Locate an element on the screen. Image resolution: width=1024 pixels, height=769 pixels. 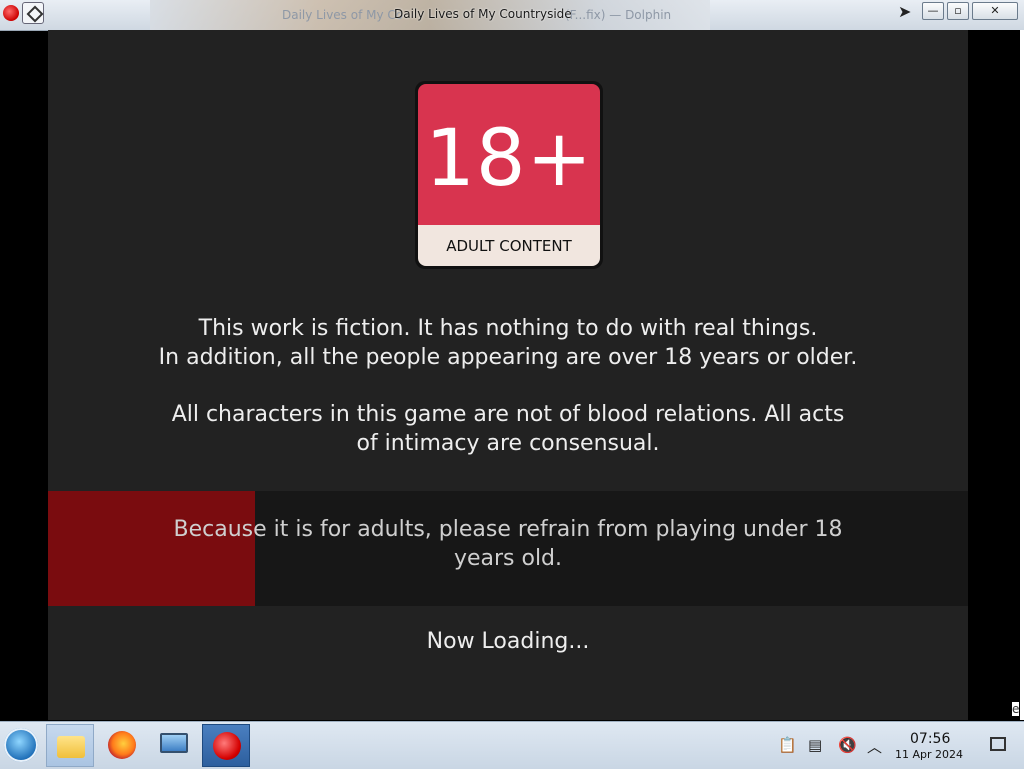
taskbar: 📋 ▤ 🔇 ︿ 07:56 11 Apr 2024 is located at coordinates (512, 745).